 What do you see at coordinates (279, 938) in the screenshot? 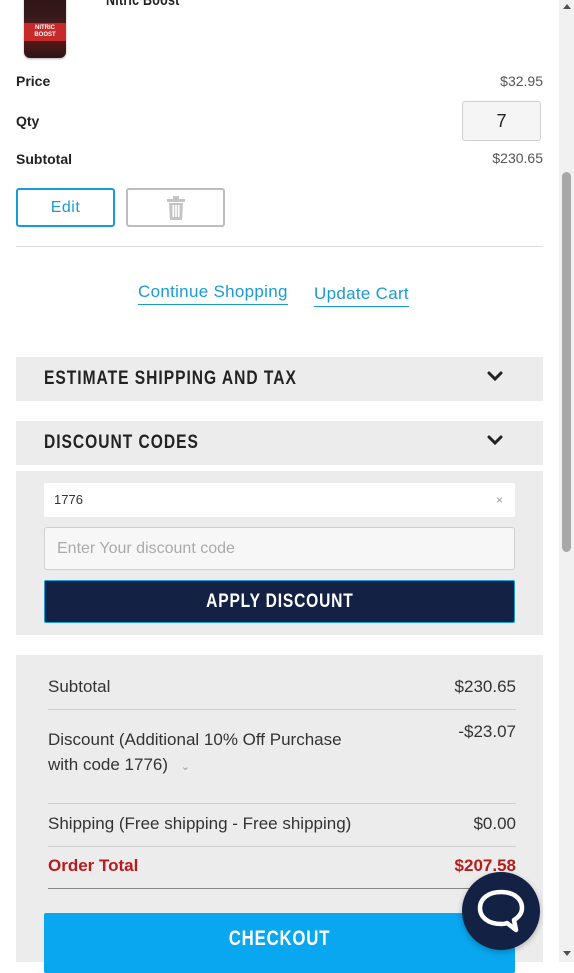
I see `checkout-label: CHECKOUT` at bounding box center [279, 938].